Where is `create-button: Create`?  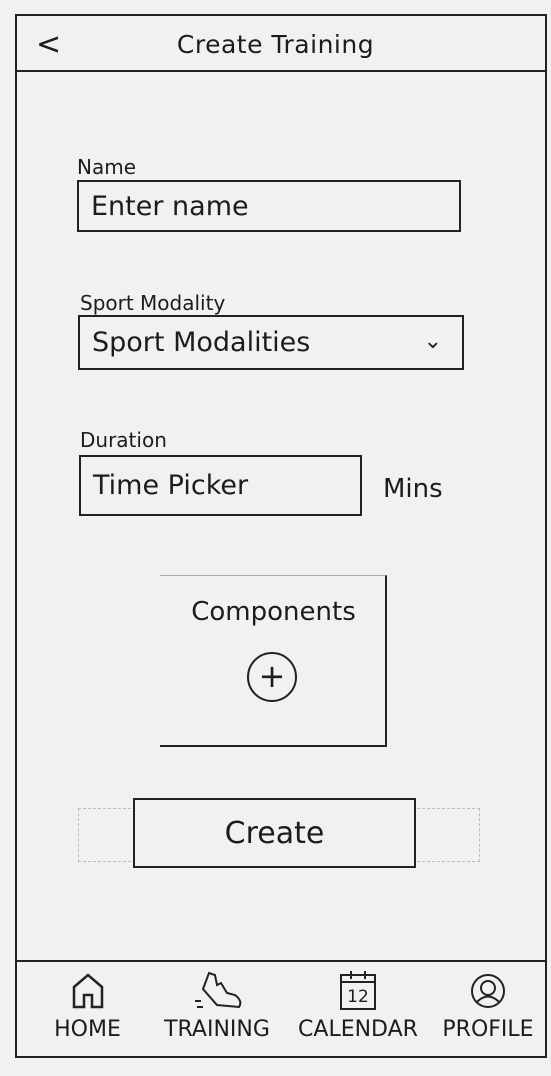
create-button: Create is located at coordinates (274, 833).